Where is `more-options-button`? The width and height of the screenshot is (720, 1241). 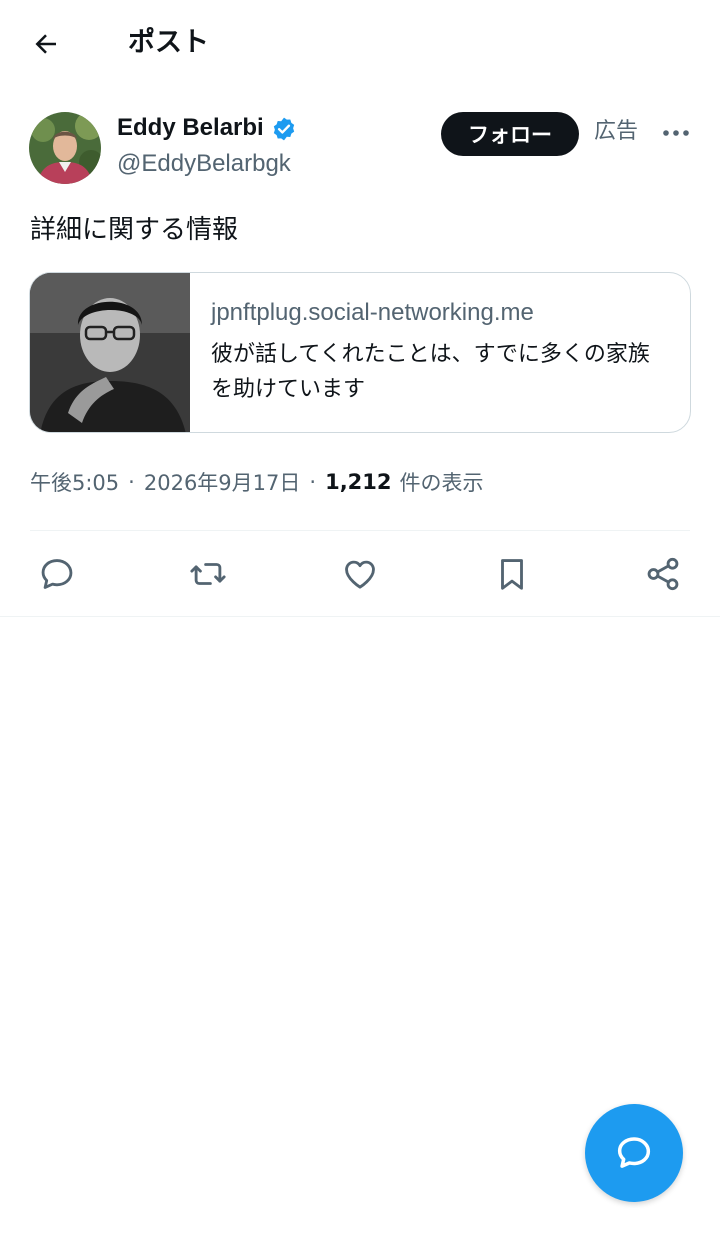 more-options-button is located at coordinates (676, 133).